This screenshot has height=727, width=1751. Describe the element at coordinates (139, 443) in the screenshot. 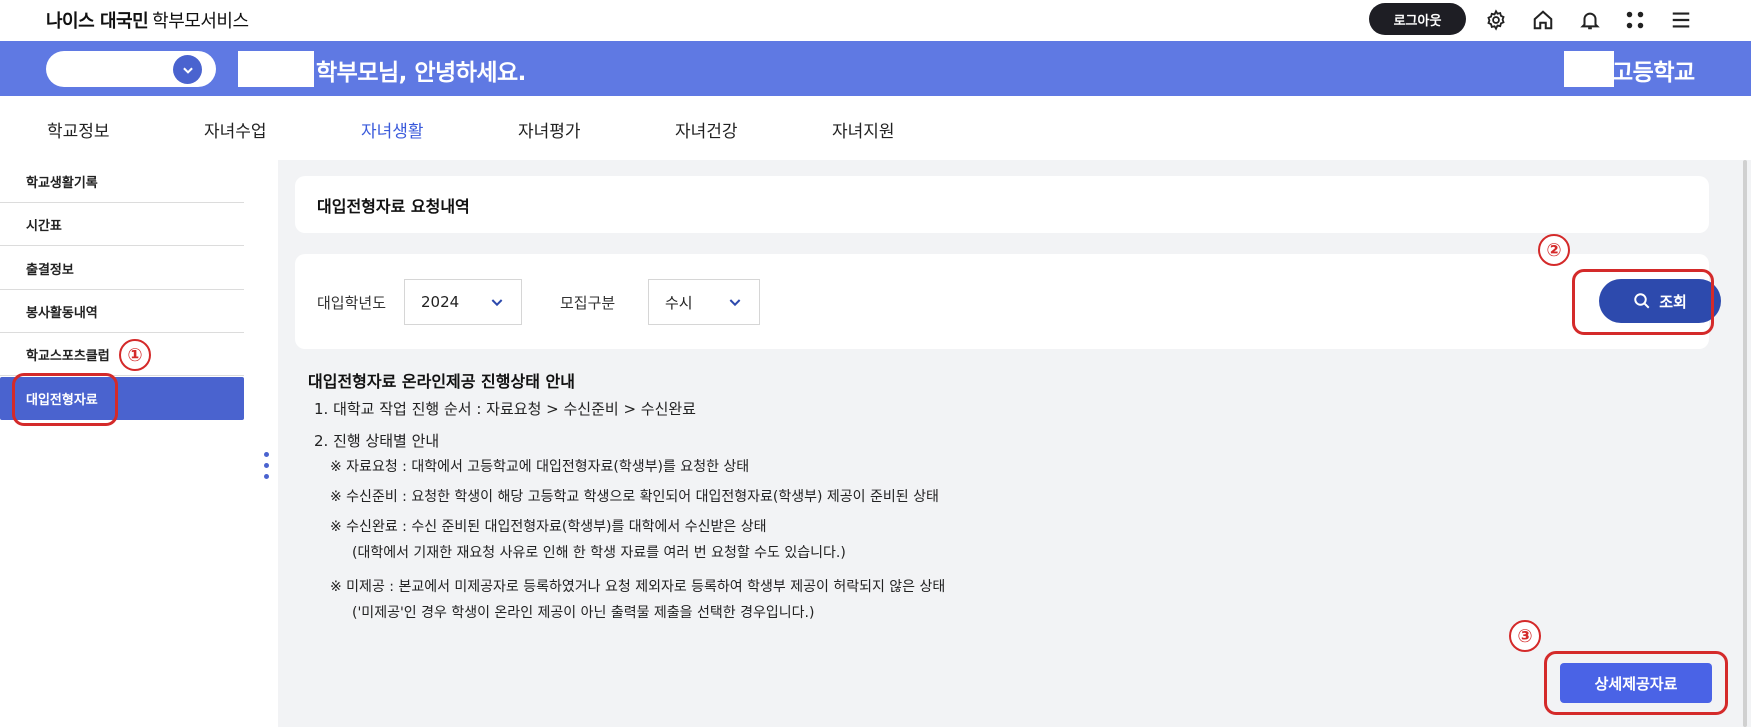

I see `sidebar: 학교생활기록 시간표 출결정보 봉사활동내역 학교스포츠클럽 대입전형자료 ①` at that location.